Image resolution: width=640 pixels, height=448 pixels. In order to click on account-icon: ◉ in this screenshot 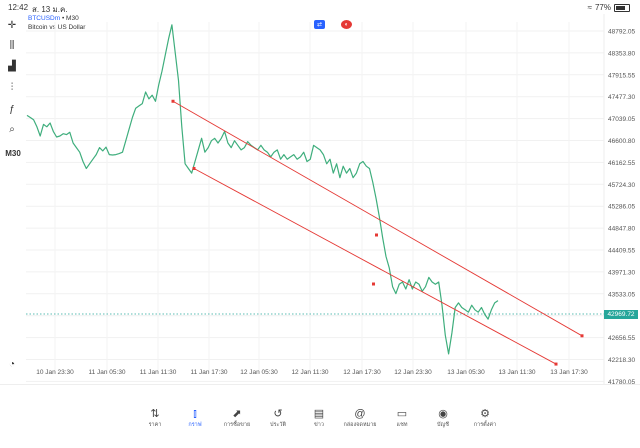, I will do `click(443, 414)`.